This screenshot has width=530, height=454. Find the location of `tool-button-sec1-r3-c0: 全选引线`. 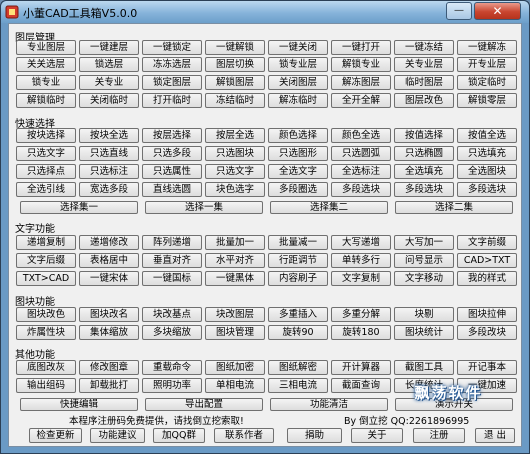

tool-button-sec1-r3-c0: 全选引线 is located at coordinates (46, 189).